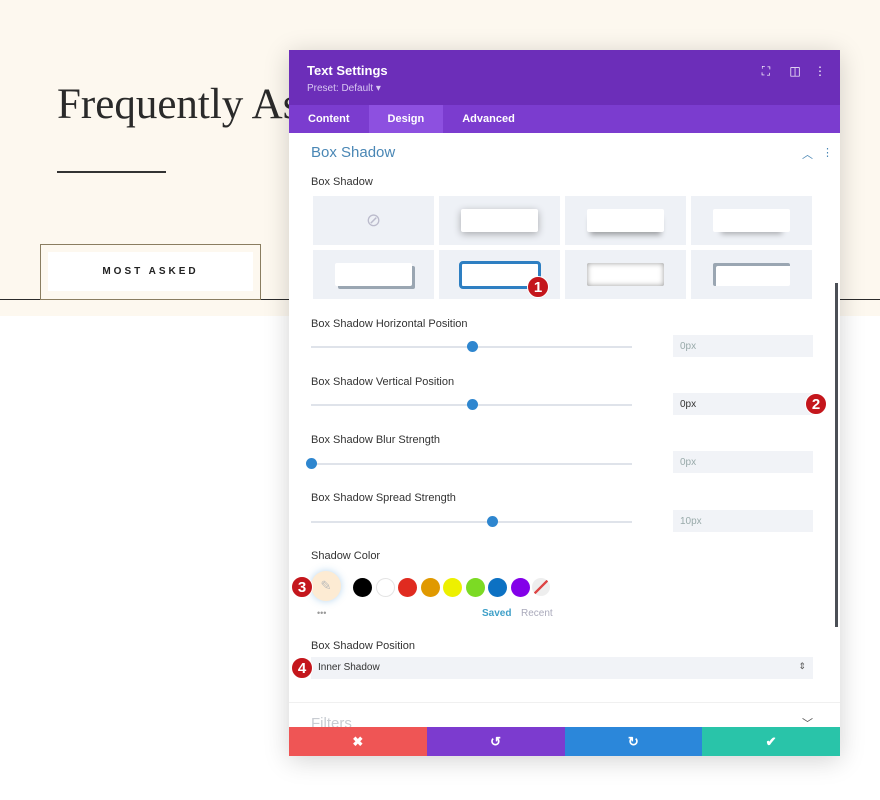 This screenshot has width=880, height=800. Describe the element at coordinates (771, 741) in the screenshot. I see `save-button: ✔` at that location.